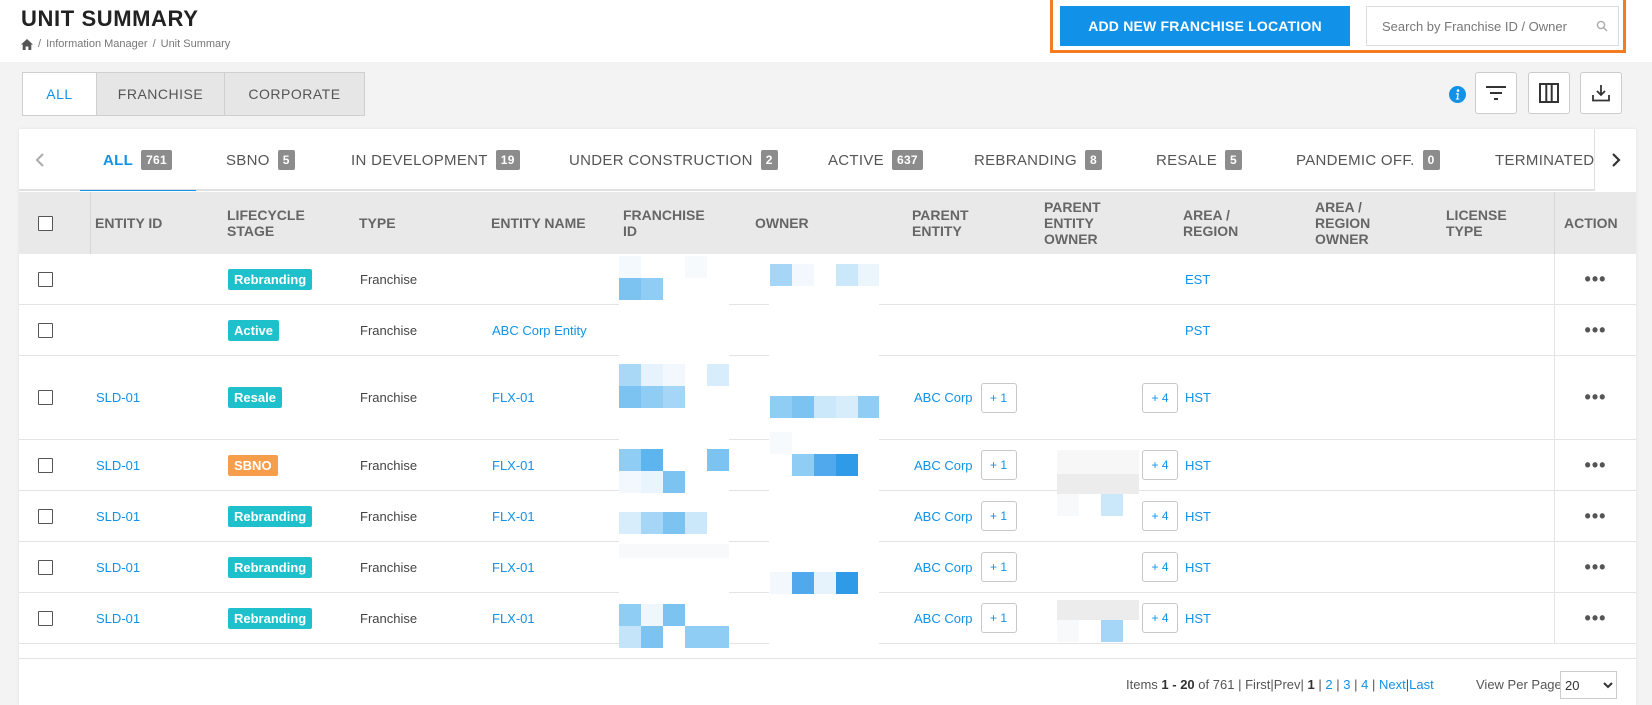 This screenshot has height=705, width=1652. What do you see at coordinates (286, 160) in the screenshot?
I see `tab-count: 5` at bounding box center [286, 160].